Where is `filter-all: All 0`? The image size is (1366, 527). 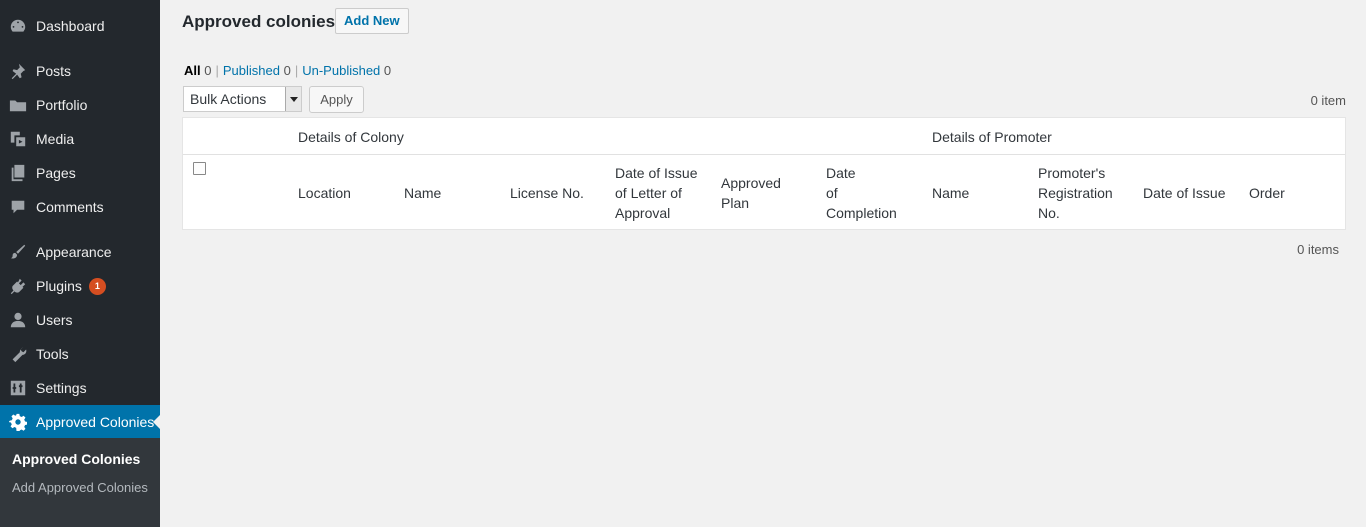 filter-all: All 0 is located at coordinates (197, 70).